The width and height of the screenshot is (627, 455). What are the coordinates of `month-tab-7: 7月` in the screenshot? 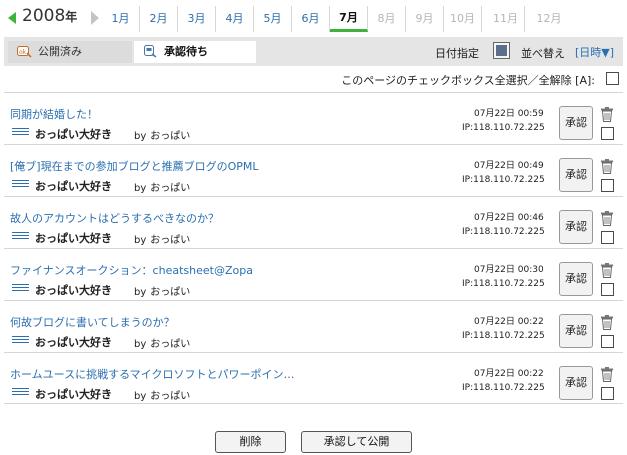 It's located at (349, 19).